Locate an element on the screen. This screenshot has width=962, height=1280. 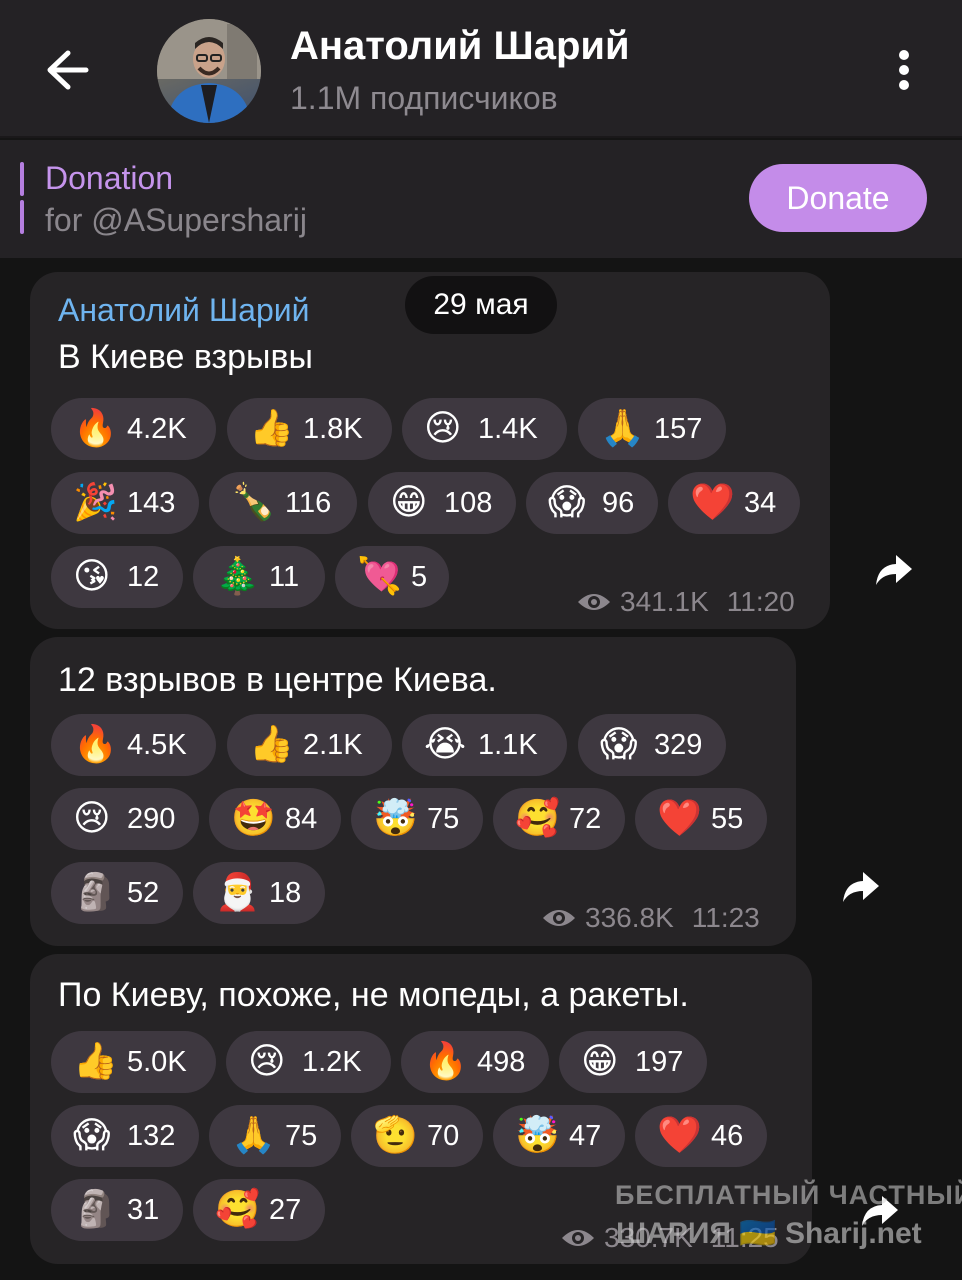
view-count: 336.8K is located at coordinates (629, 917).